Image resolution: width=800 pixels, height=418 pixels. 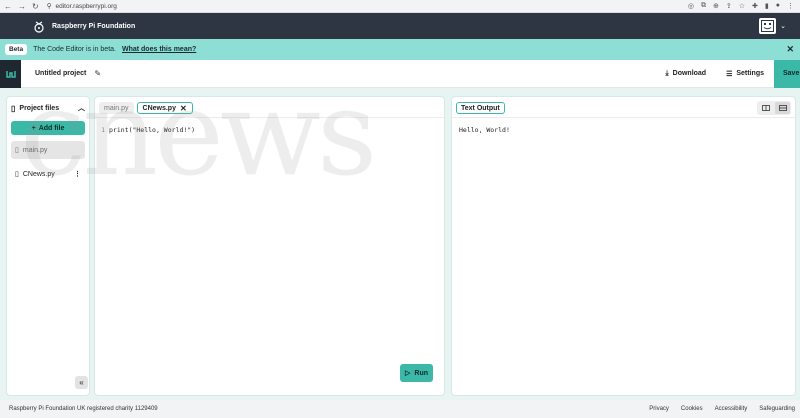 What do you see at coordinates (97, 73) in the screenshot?
I see `pencil-icon: ✎` at bounding box center [97, 73].